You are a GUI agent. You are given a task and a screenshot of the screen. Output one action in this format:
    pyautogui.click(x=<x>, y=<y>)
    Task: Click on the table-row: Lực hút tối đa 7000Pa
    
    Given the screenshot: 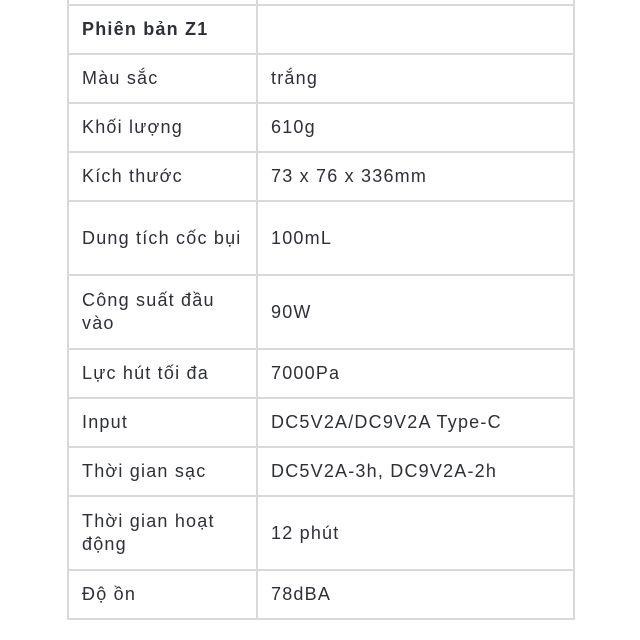 What is the action you would take?
    pyautogui.click(x=321, y=373)
    